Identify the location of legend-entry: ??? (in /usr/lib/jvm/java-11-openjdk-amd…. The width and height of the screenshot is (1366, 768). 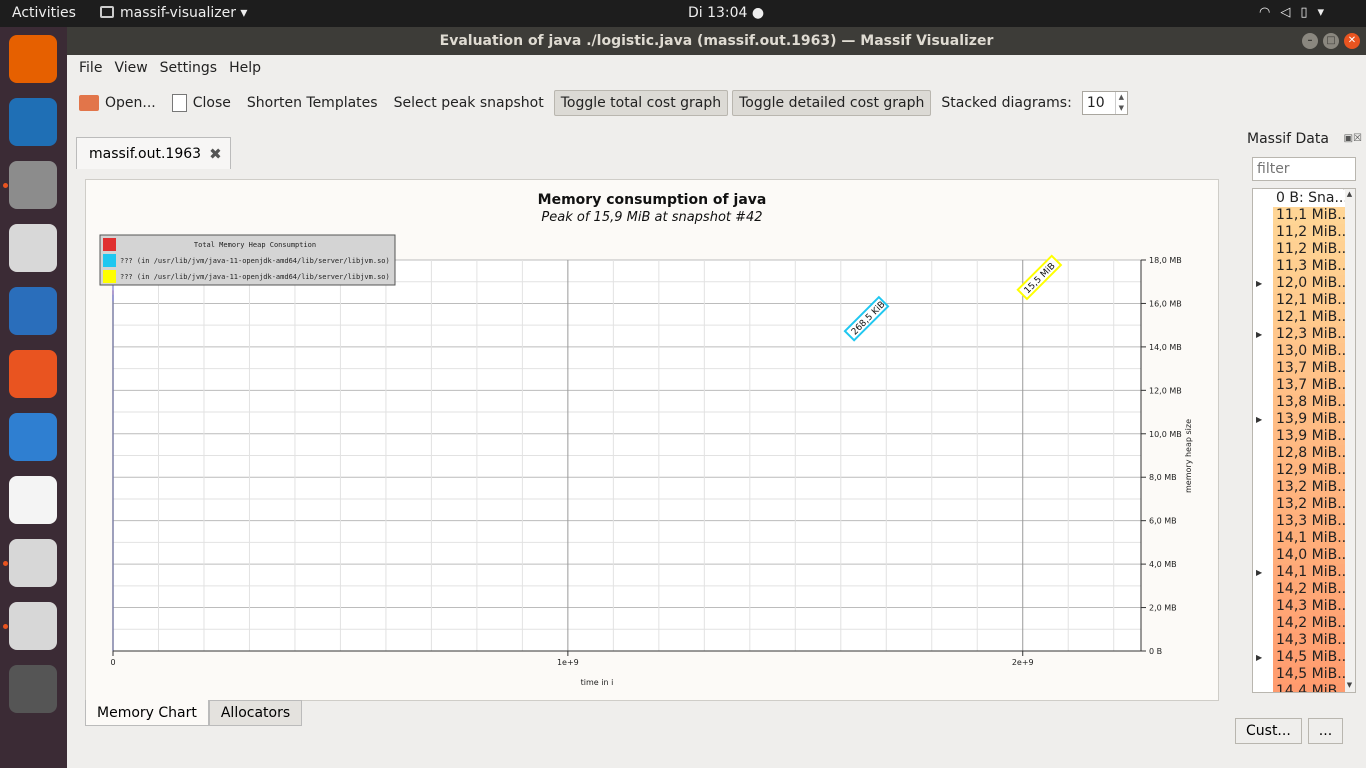
(255, 261).